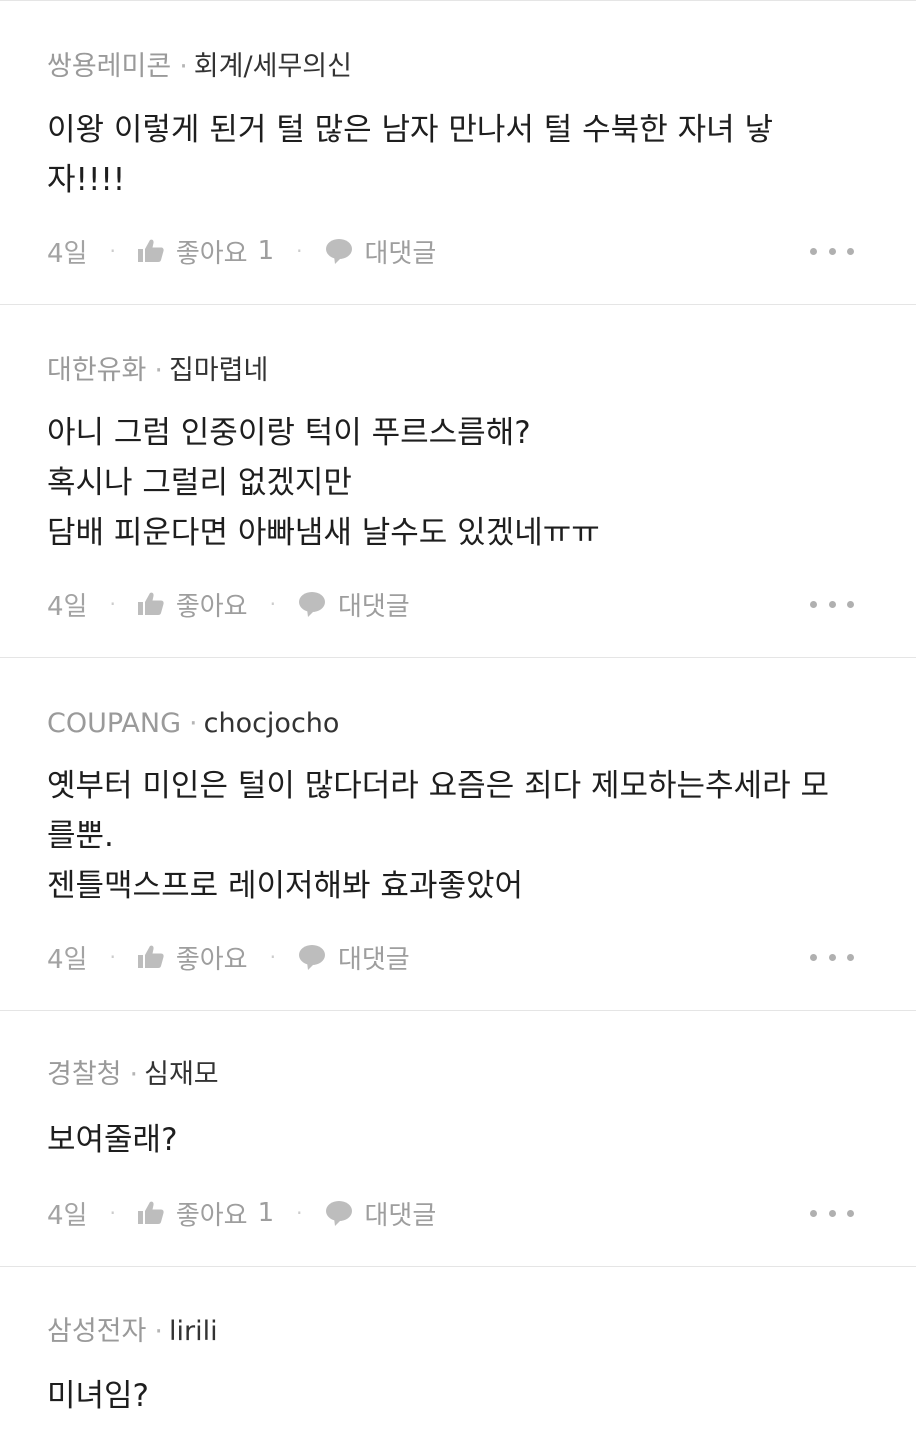 The height and width of the screenshot is (1440, 916). What do you see at coordinates (181, 1074) in the screenshot?
I see `comment-nickname: 심재모` at bounding box center [181, 1074].